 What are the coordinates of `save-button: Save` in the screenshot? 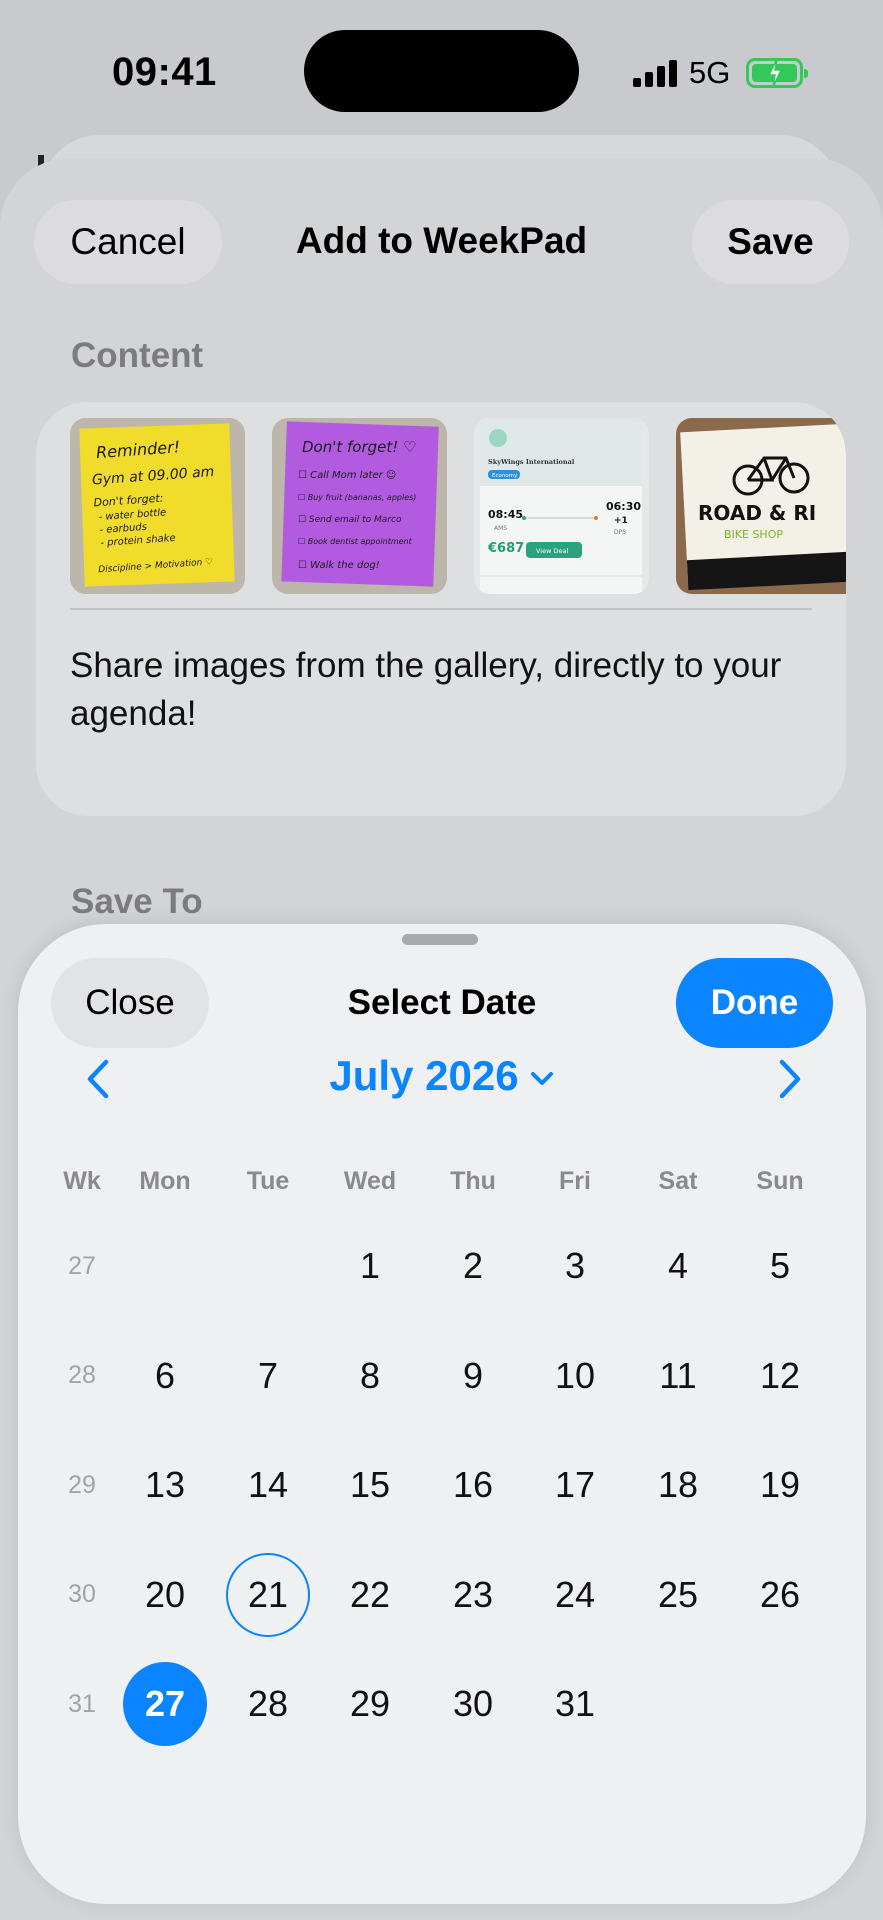 It's located at (770, 242).